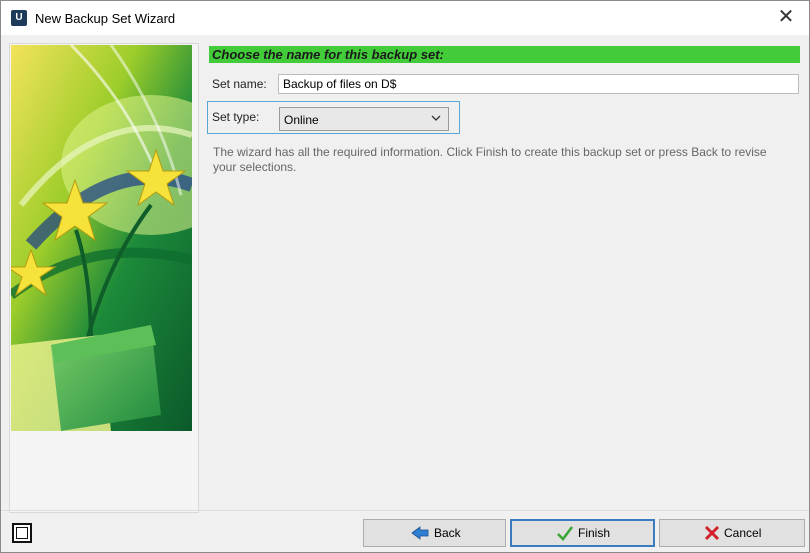  I want to click on heading-bar: Choose the name for this backup set:, so click(504, 54).